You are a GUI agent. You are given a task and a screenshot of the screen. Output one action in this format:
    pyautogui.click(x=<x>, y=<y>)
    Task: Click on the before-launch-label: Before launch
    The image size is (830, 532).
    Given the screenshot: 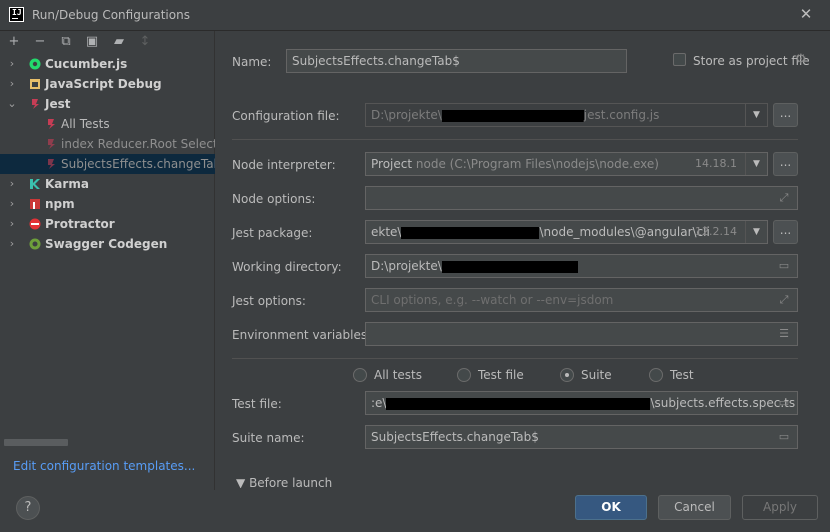 What is the action you would take?
    pyautogui.click(x=291, y=482)
    